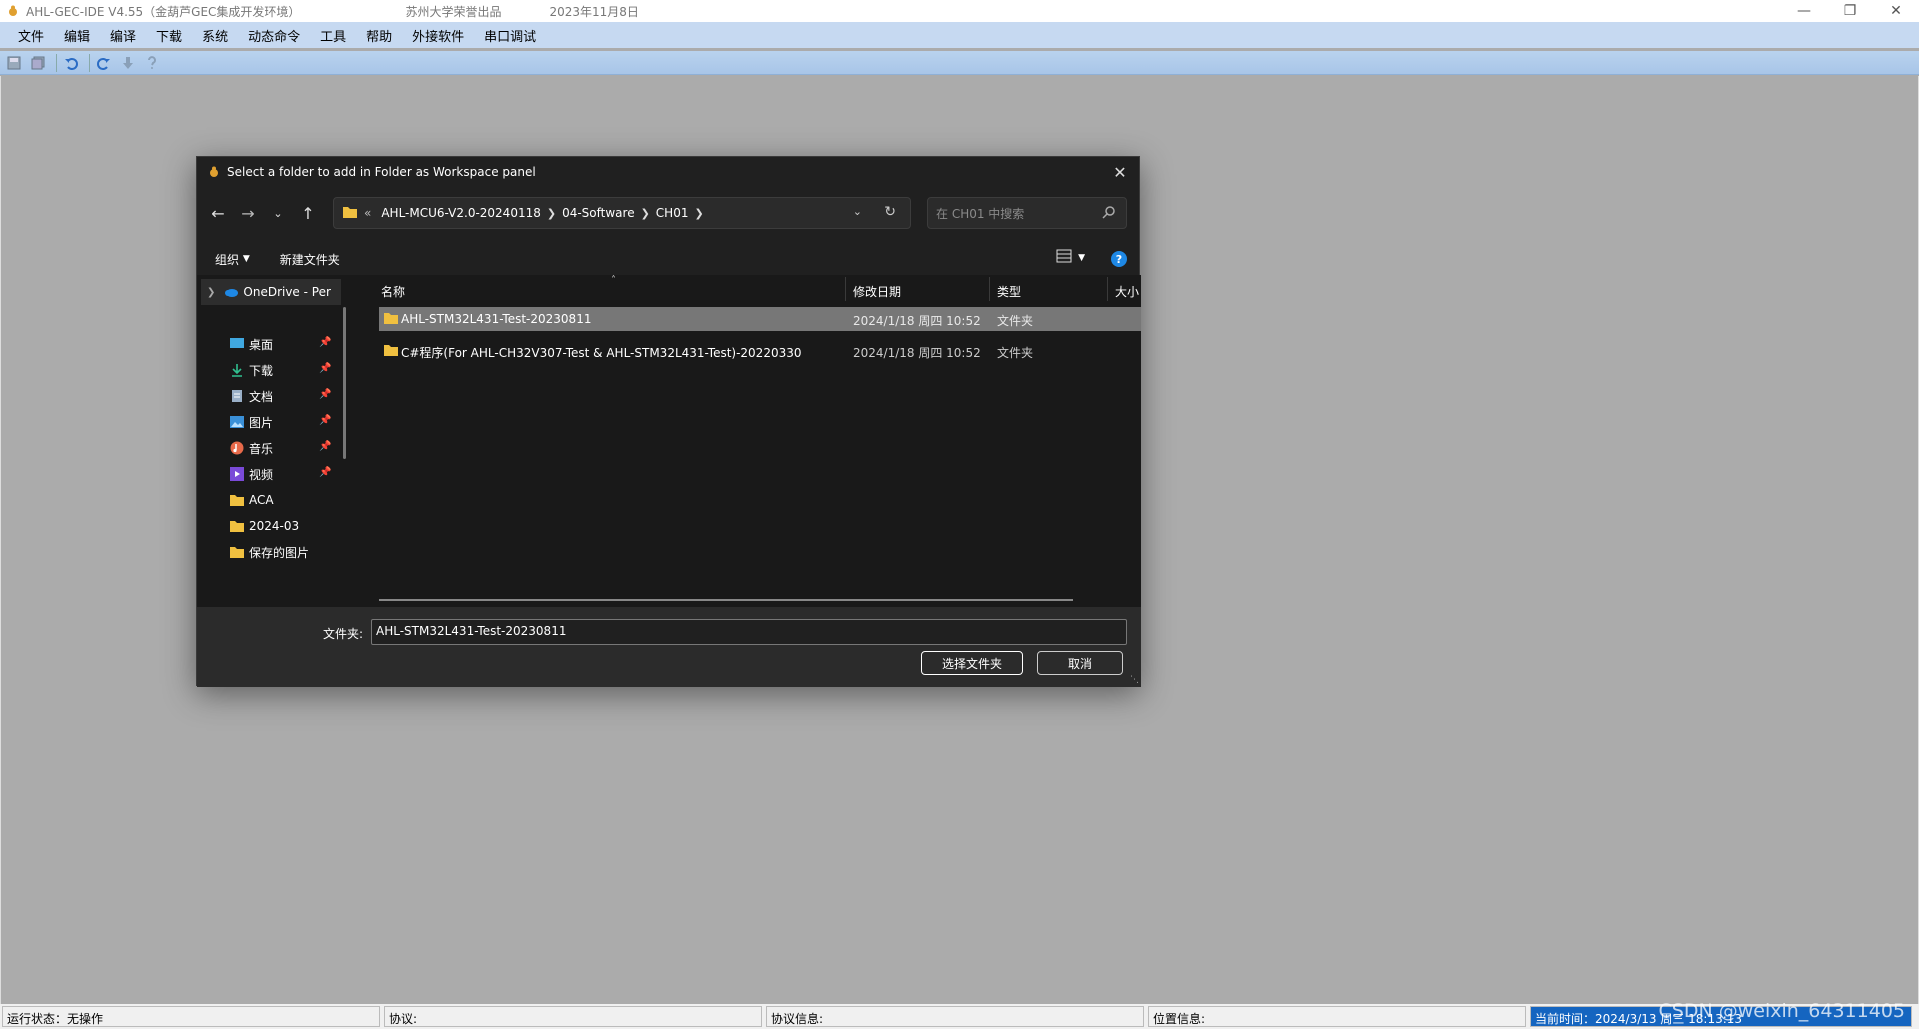  I want to click on restore-icon: ❐, so click(1850, 11).